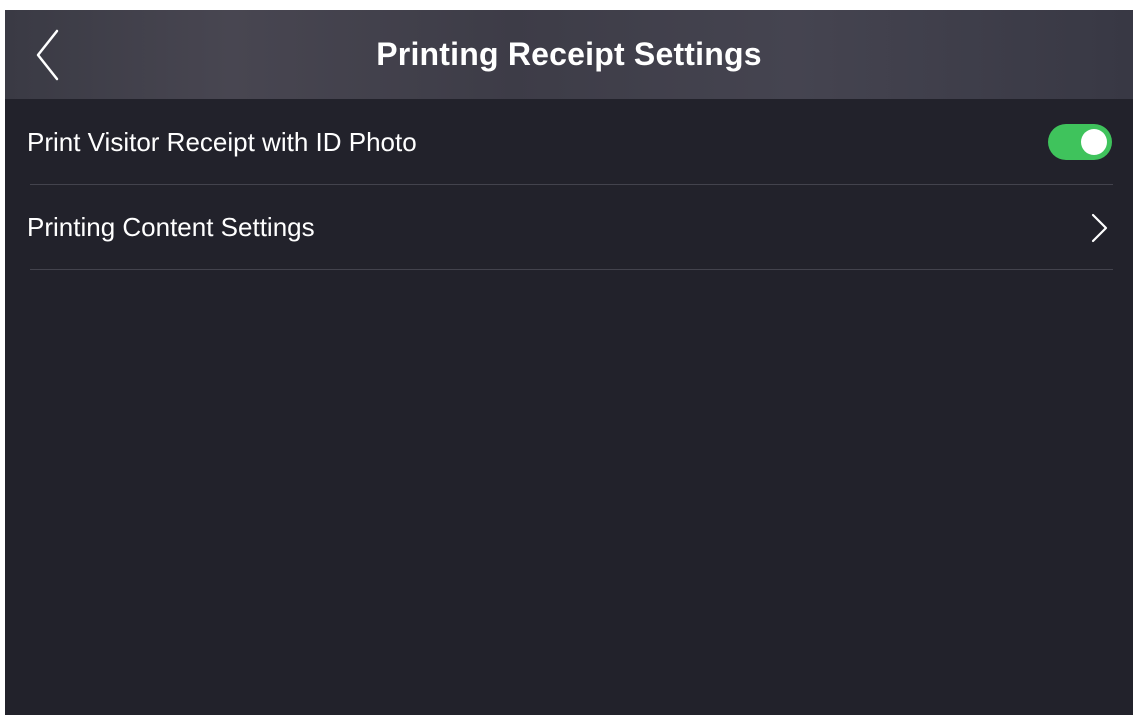 The height and width of the screenshot is (715, 1133). Describe the element at coordinates (171, 227) in the screenshot. I see `settings-row-label: Printing Content Settings` at that location.